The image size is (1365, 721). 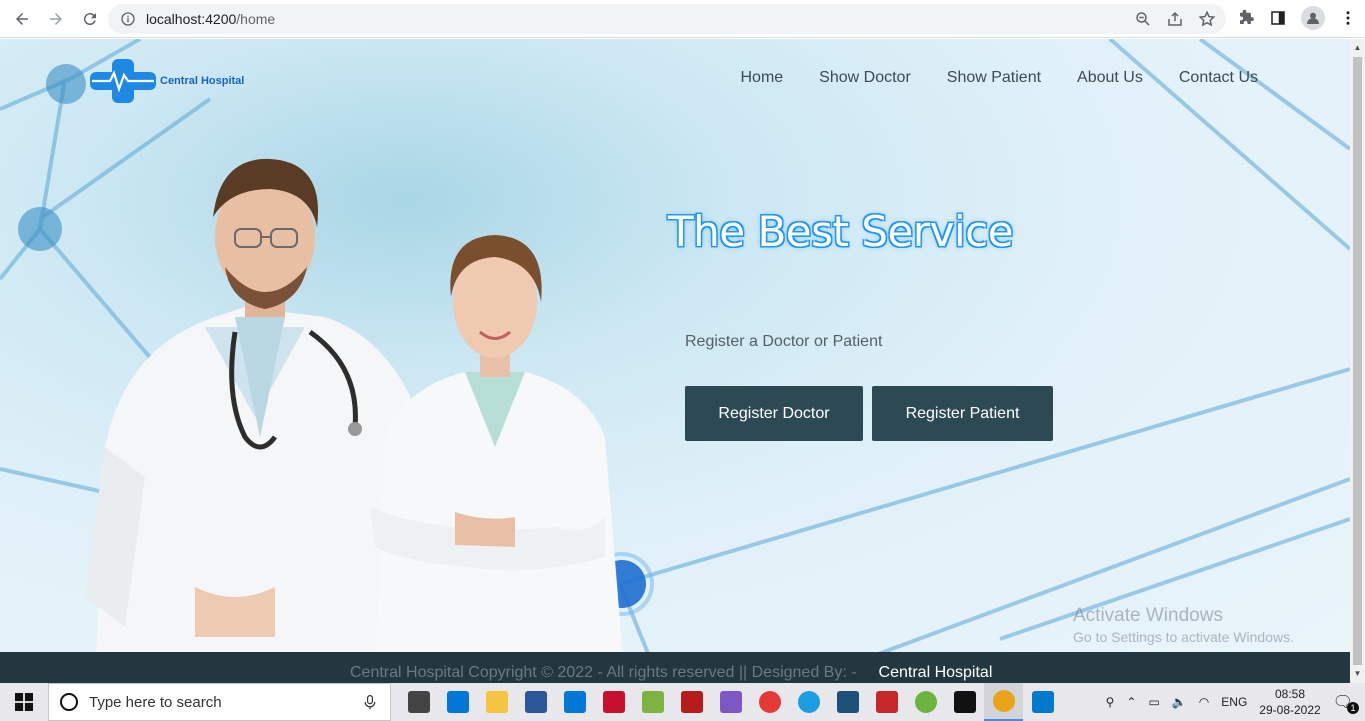 What do you see at coordinates (69, 702) in the screenshot?
I see `search-circle-icon` at bounding box center [69, 702].